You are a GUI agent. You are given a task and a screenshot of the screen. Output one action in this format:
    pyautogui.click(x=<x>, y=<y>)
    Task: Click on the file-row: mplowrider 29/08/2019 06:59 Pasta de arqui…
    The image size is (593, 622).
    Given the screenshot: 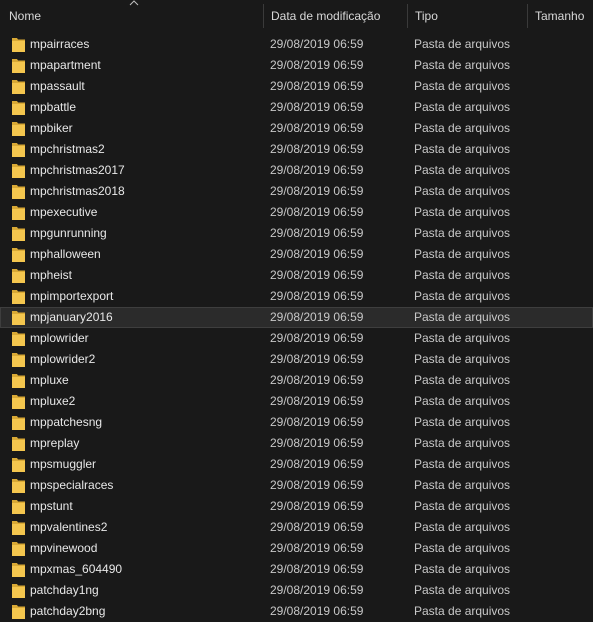 What is the action you would take?
    pyautogui.click(x=296, y=338)
    